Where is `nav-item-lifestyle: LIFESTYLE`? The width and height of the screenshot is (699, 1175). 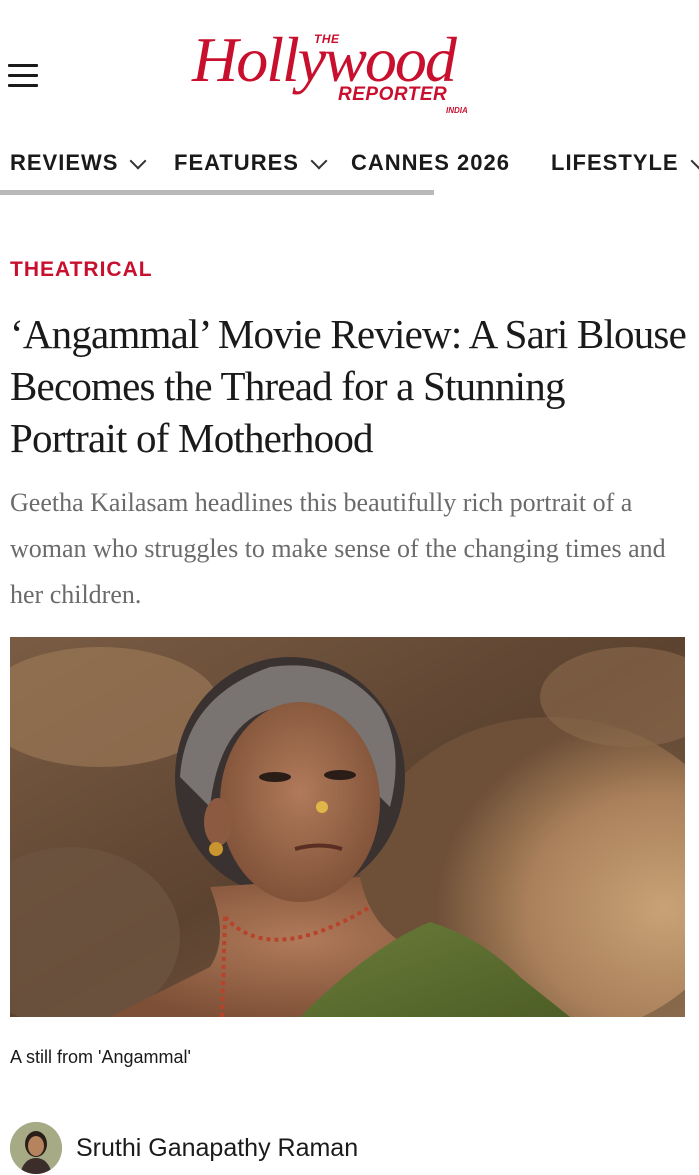 nav-item-lifestyle: LIFESTYLE is located at coordinates (625, 163).